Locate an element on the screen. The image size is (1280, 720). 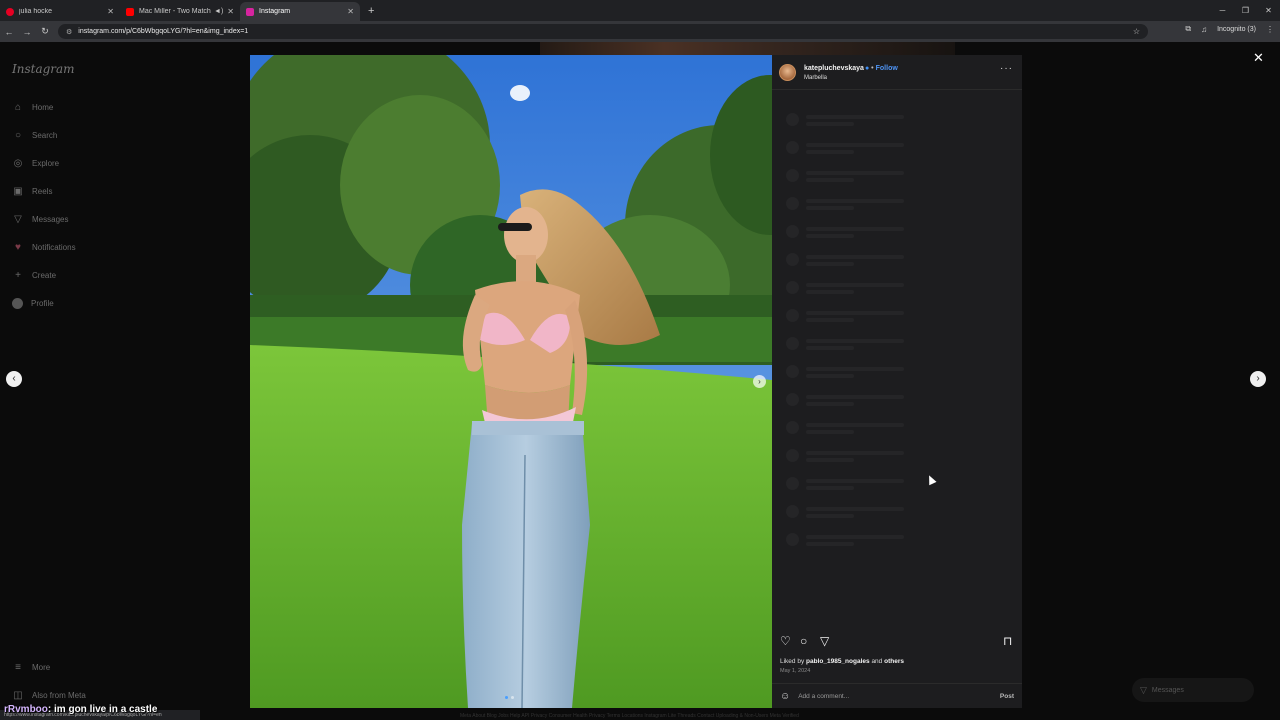
chevron-left-icon: ‹ is located at coordinates (14, 379).